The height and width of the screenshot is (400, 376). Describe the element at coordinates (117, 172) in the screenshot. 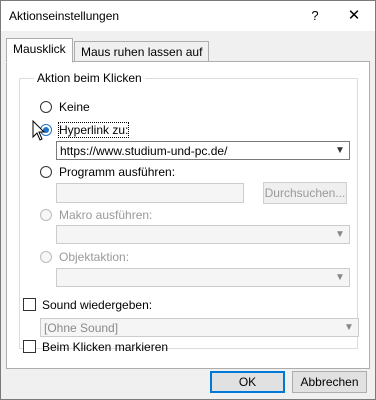

I see `radio-program-label: Programm ausführen:` at that location.